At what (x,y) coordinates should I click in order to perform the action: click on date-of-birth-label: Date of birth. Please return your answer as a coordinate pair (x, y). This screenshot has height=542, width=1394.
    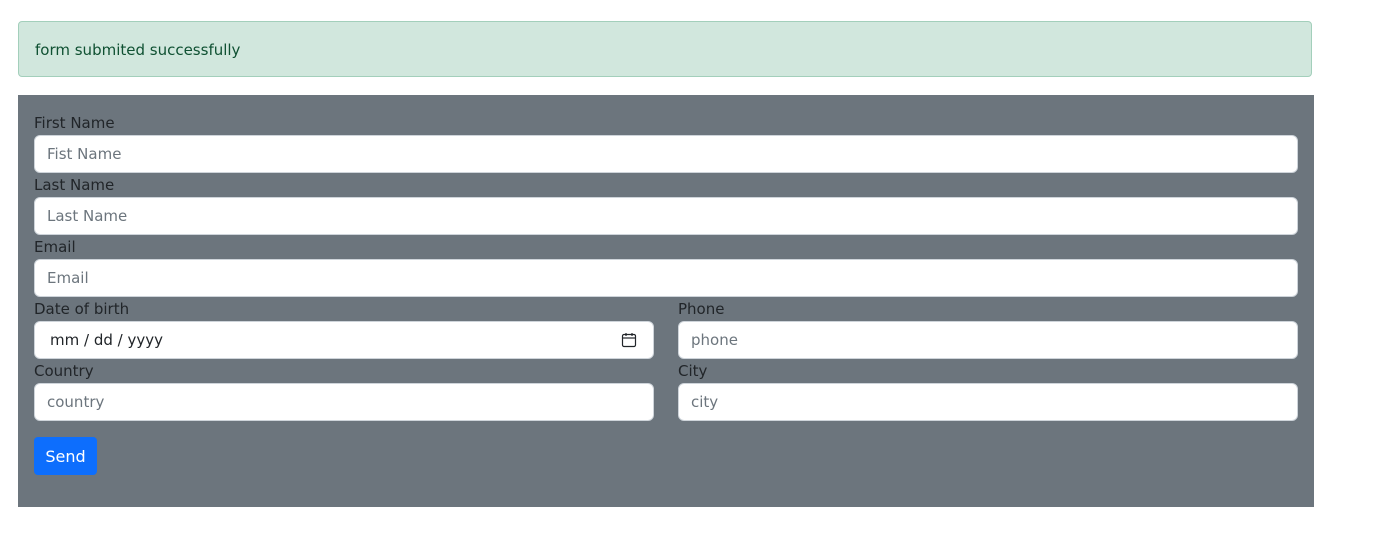
    Looking at the image, I should click on (82, 309).